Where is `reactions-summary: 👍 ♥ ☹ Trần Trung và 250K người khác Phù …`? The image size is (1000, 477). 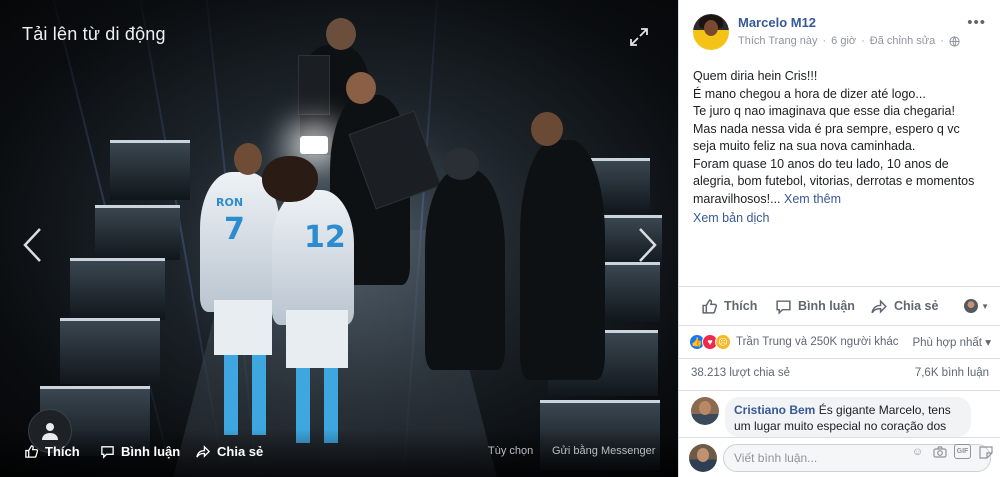
reactions-summary: 👍 ♥ ☹ Trần Trung và 250K người khác Phù … is located at coordinates (840, 342).